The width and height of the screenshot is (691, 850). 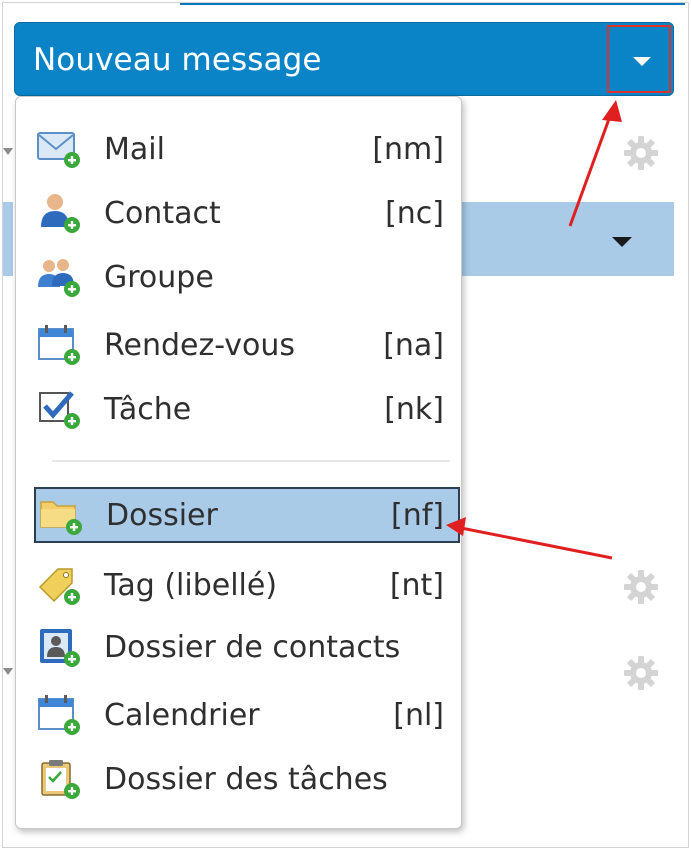 What do you see at coordinates (534, 542) in the screenshot?
I see `annotation-arrow-folder` at bounding box center [534, 542].